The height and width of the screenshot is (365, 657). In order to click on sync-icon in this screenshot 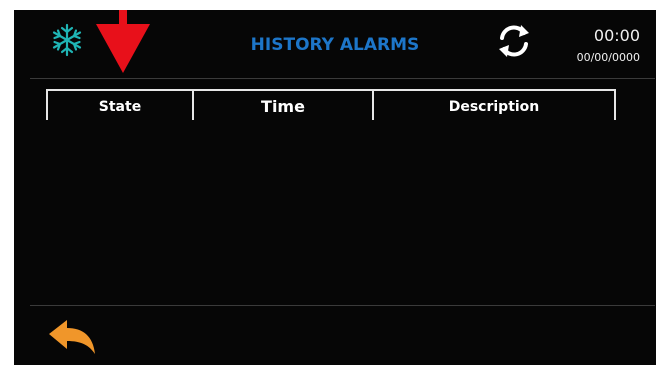, I will do `click(514, 41)`.